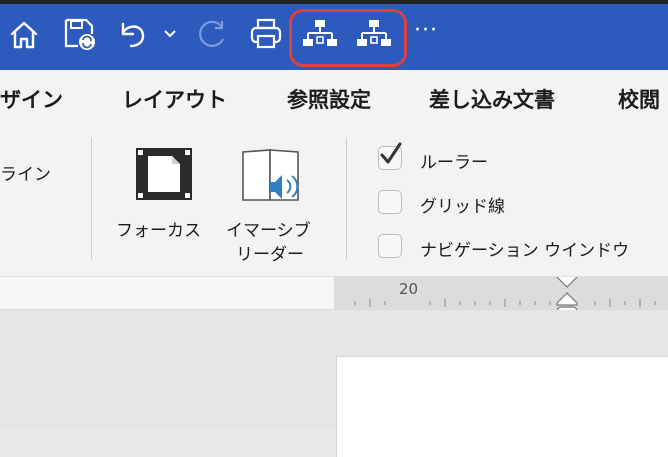  I want to click on outline-button-partial: ライン, so click(25, 172).